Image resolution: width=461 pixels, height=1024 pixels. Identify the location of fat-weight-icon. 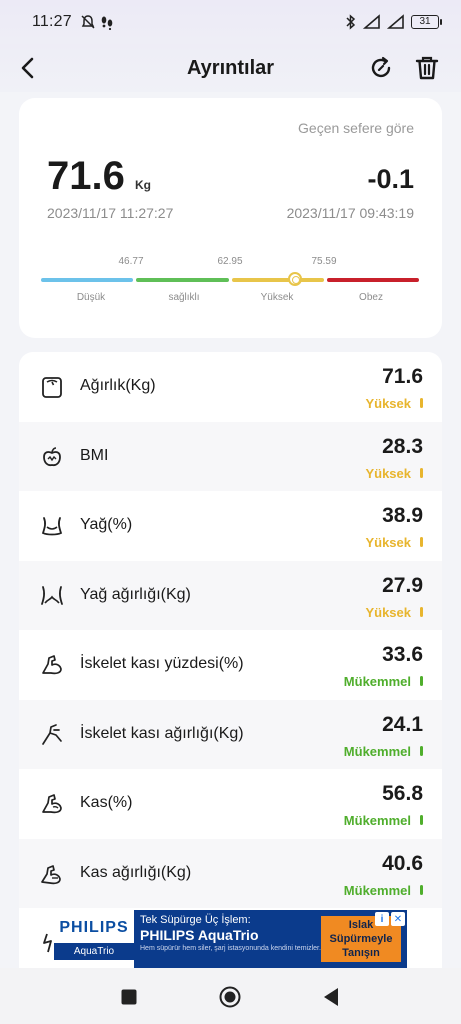
(52, 595).